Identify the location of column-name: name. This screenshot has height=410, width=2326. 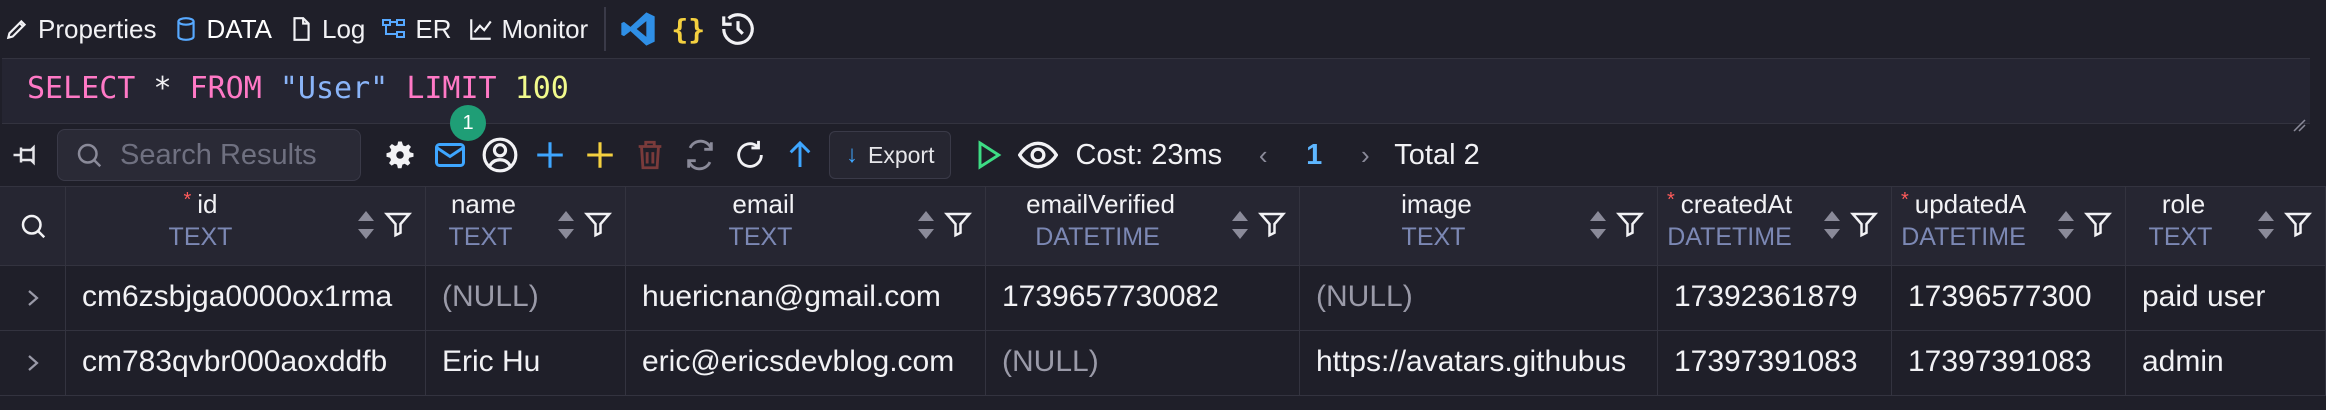
(480, 204).